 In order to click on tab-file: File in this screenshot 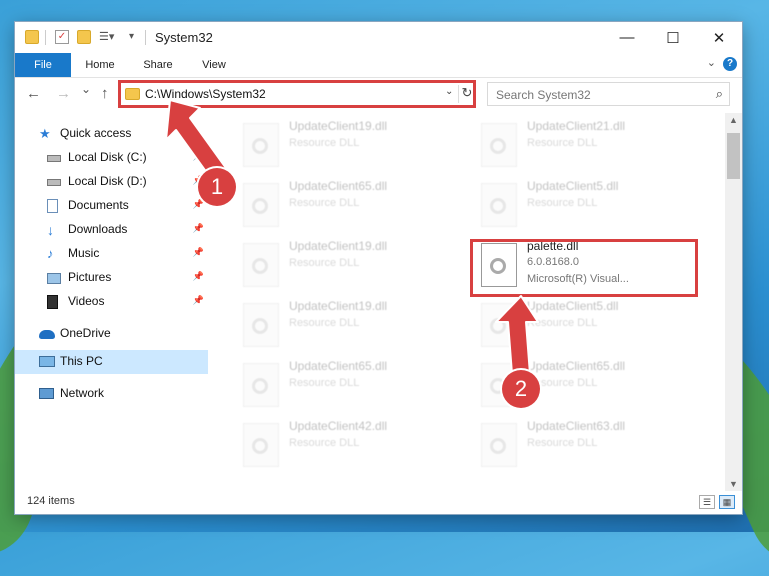, I will do `click(43, 65)`.